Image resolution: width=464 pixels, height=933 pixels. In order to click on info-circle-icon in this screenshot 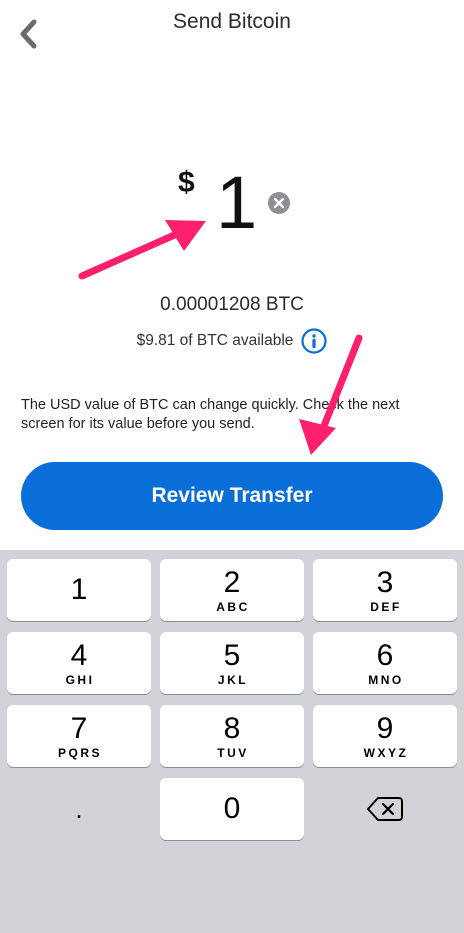, I will do `click(314, 341)`.